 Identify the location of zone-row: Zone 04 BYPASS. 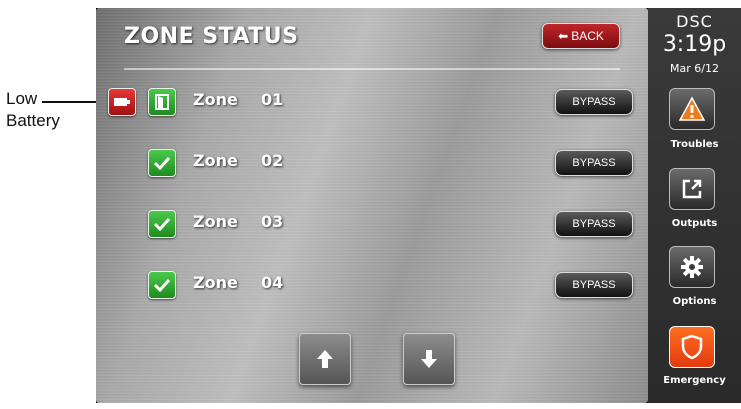
(372, 285).